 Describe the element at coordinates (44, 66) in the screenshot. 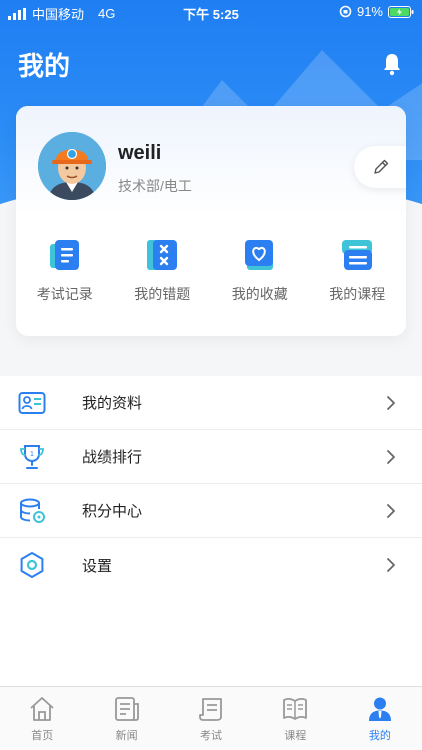

I see `page-title: 我的` at that location.